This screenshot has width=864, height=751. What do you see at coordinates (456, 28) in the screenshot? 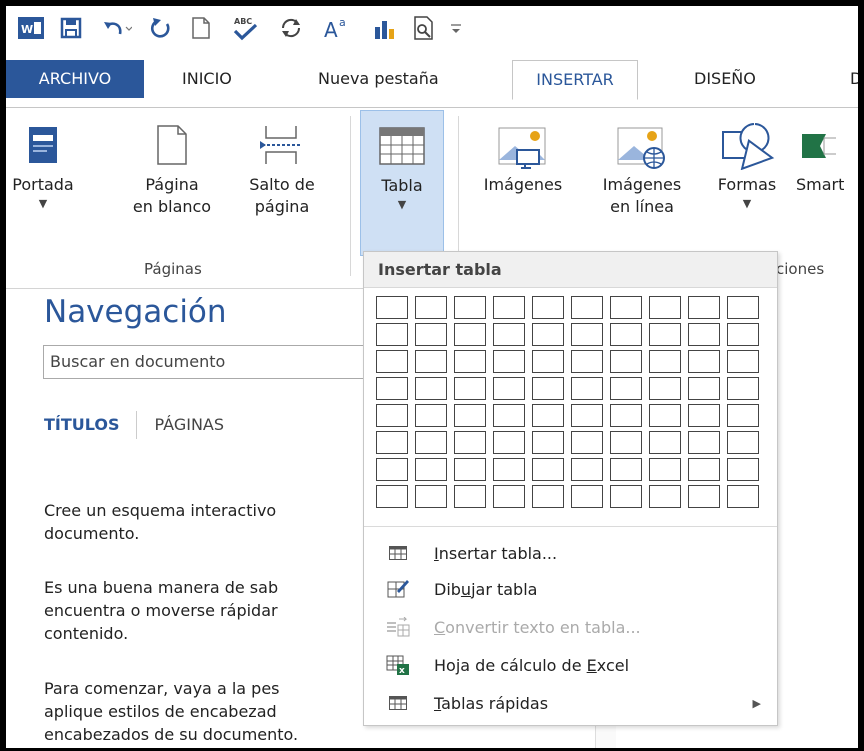
I see `customize-toolbar-icon` at bounding box center [456, 28].